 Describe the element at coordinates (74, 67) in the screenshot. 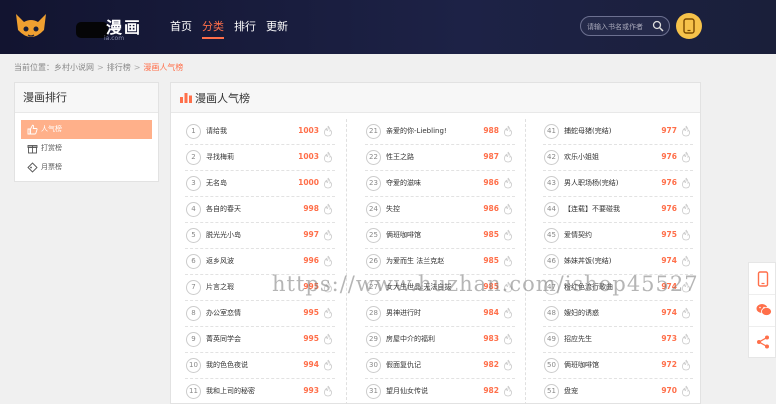

I see `breadcrumb-home: 乡村小说网` at that location.